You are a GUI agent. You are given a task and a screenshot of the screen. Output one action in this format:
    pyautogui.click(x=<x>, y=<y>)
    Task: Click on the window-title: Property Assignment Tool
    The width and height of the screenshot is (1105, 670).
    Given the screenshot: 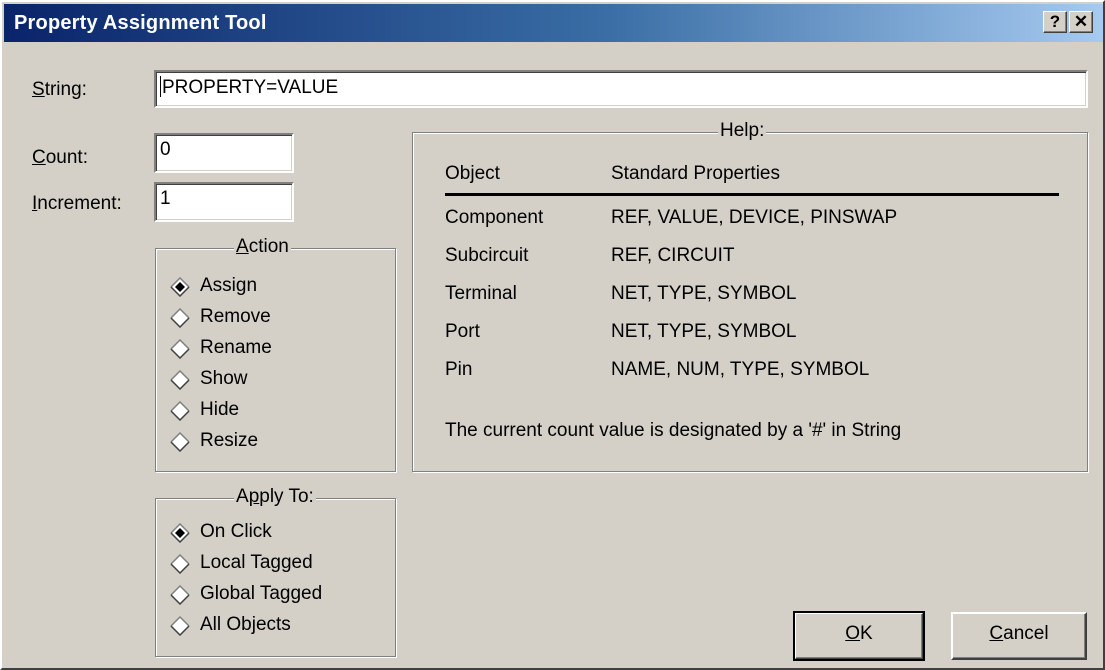 What is the action you would take?
    pyautogui.click(x=140, y=23)
    